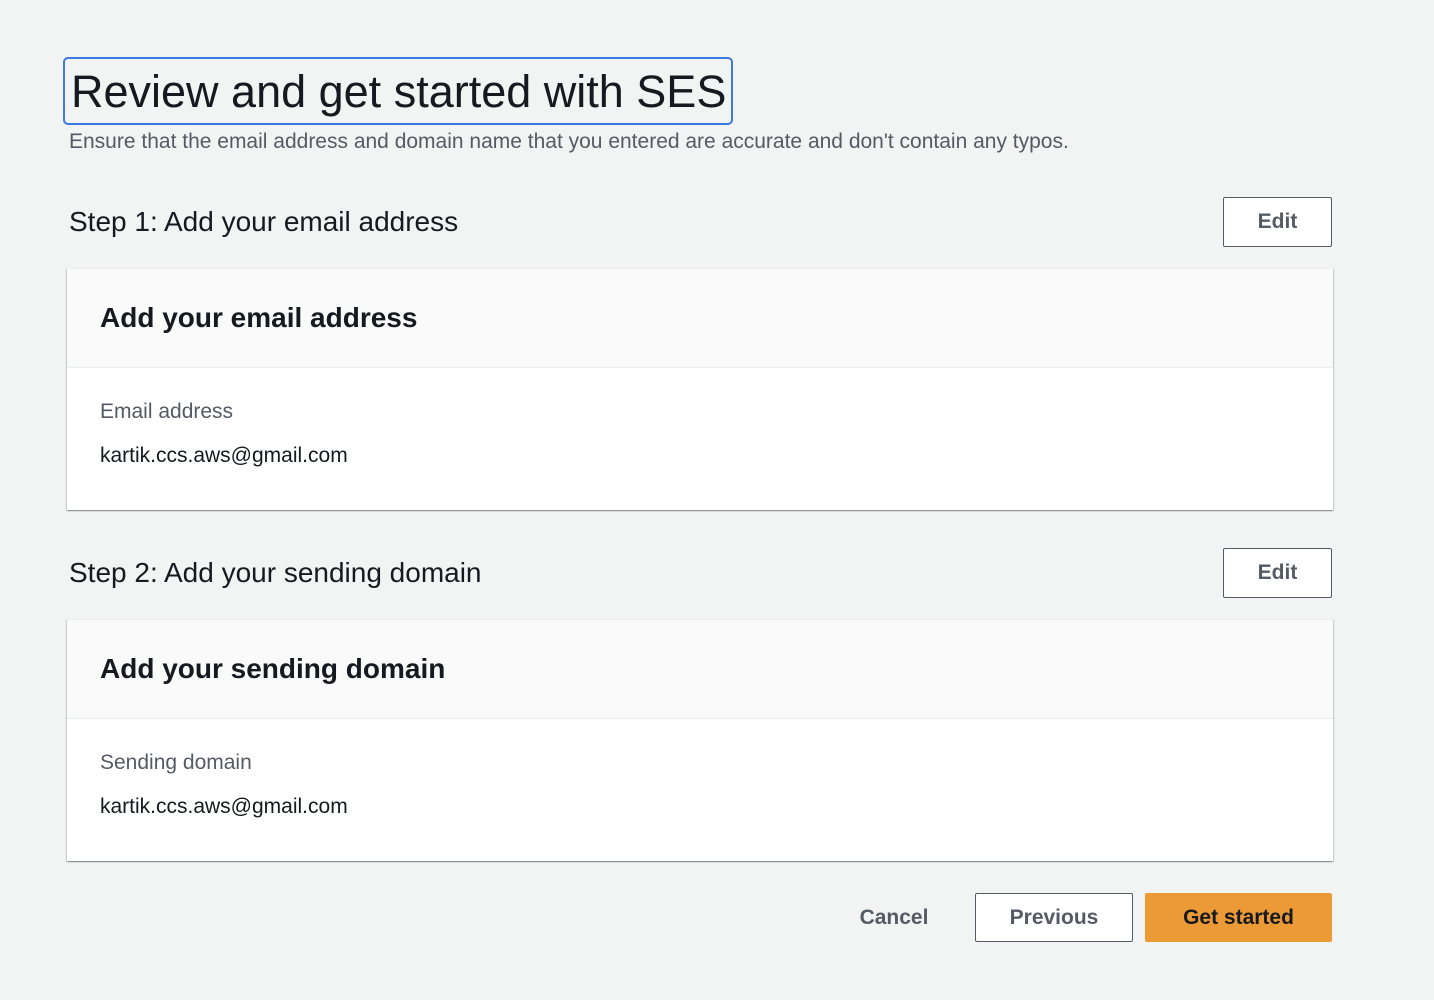 This screenshot has height=1000, width=1434. What do you see at coordinates (224, 806) in the screenshot?
I see `sending-domain-value: kartik.ccs.aws@gmail.com` at bounding box center [224, 806].